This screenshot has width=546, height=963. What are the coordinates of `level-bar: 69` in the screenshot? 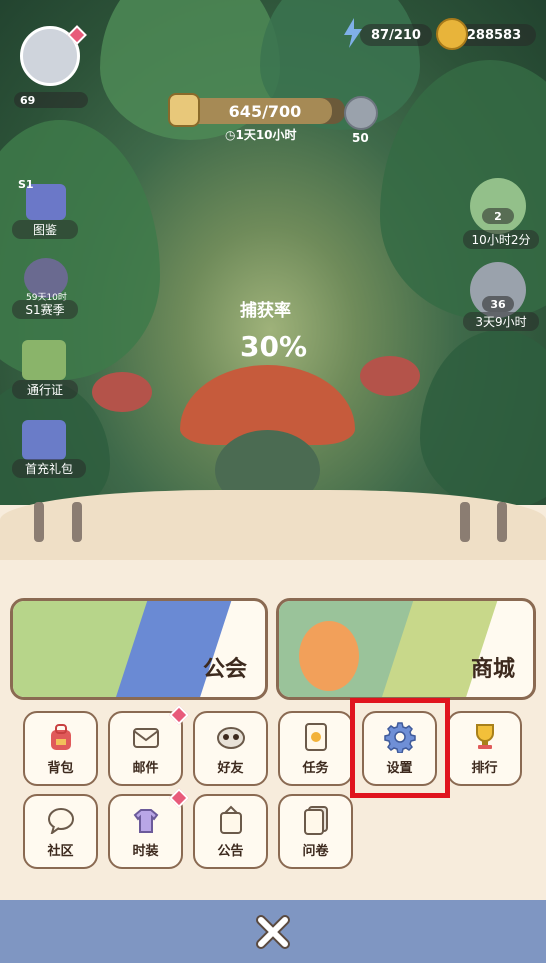 It's located at (51, 100).